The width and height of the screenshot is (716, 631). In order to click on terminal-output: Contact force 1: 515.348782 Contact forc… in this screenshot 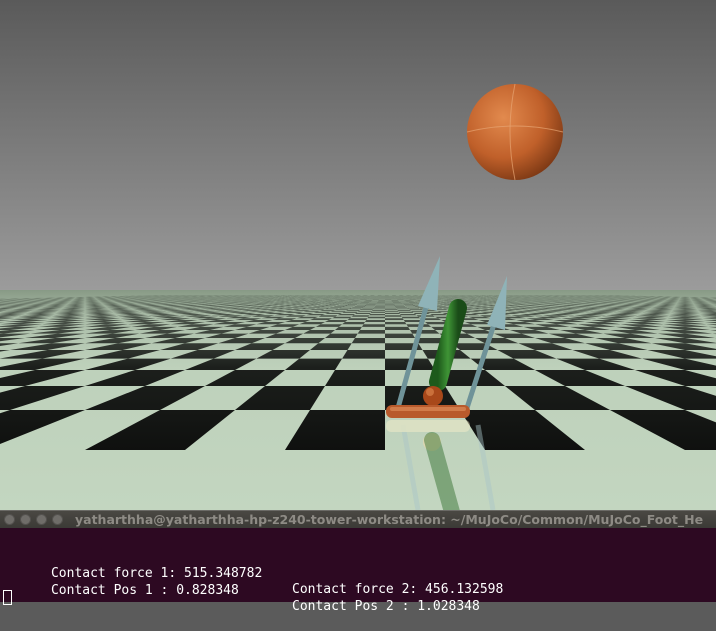, I will do `click(358, 565)`.